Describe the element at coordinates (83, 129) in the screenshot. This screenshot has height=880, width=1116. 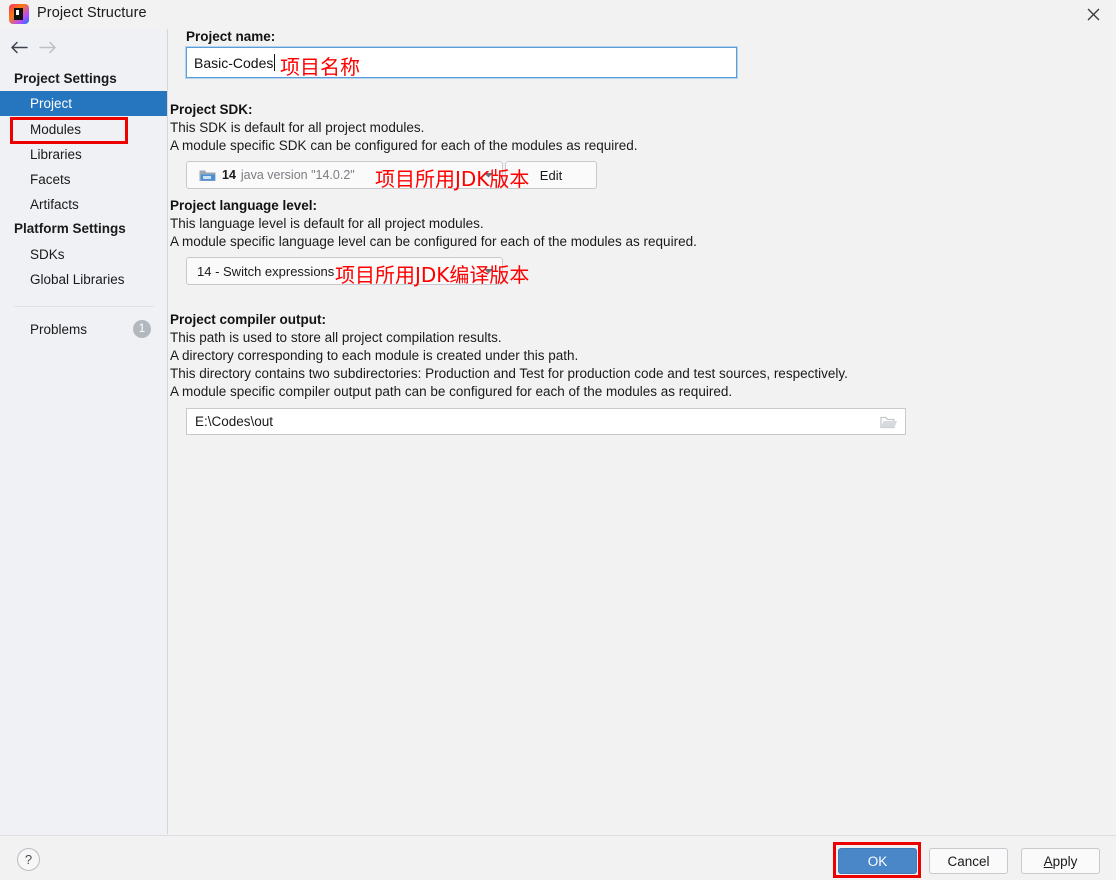
I see `sidebar-item-modules: Modules` at that location.